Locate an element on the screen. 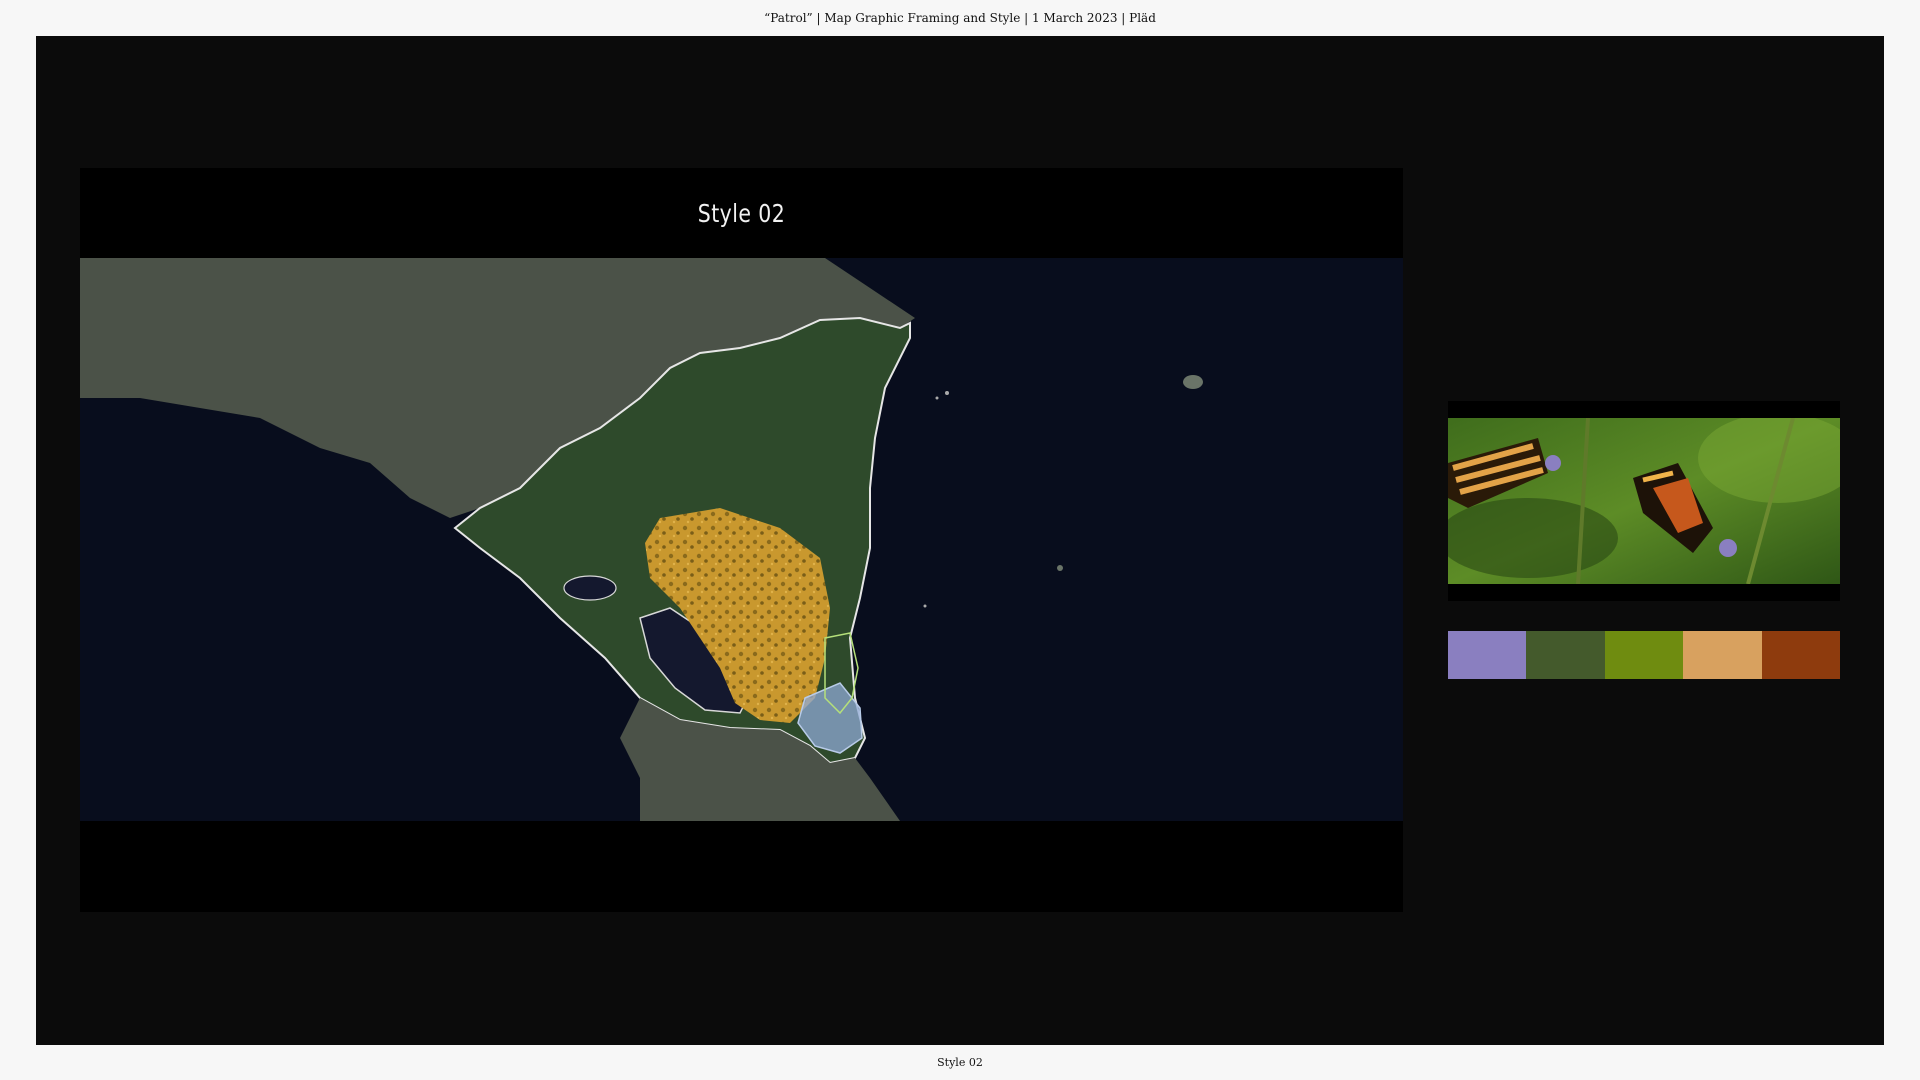  swatch-olive-green is located at coordinates (1644, 655).